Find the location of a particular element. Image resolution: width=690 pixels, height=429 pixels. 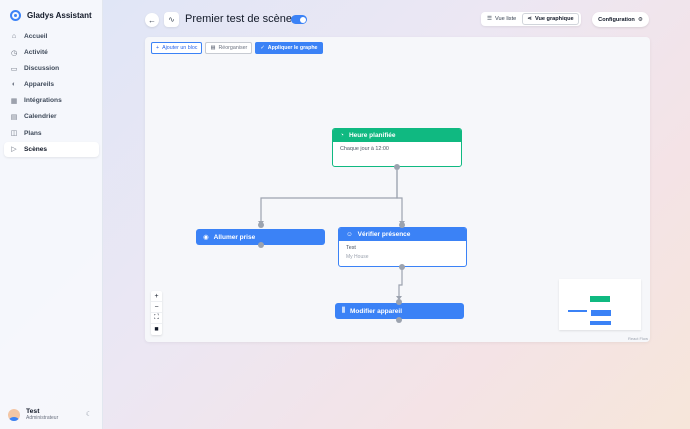

activity-pulse-icon: ∿ is located at coordinates (171, 19).